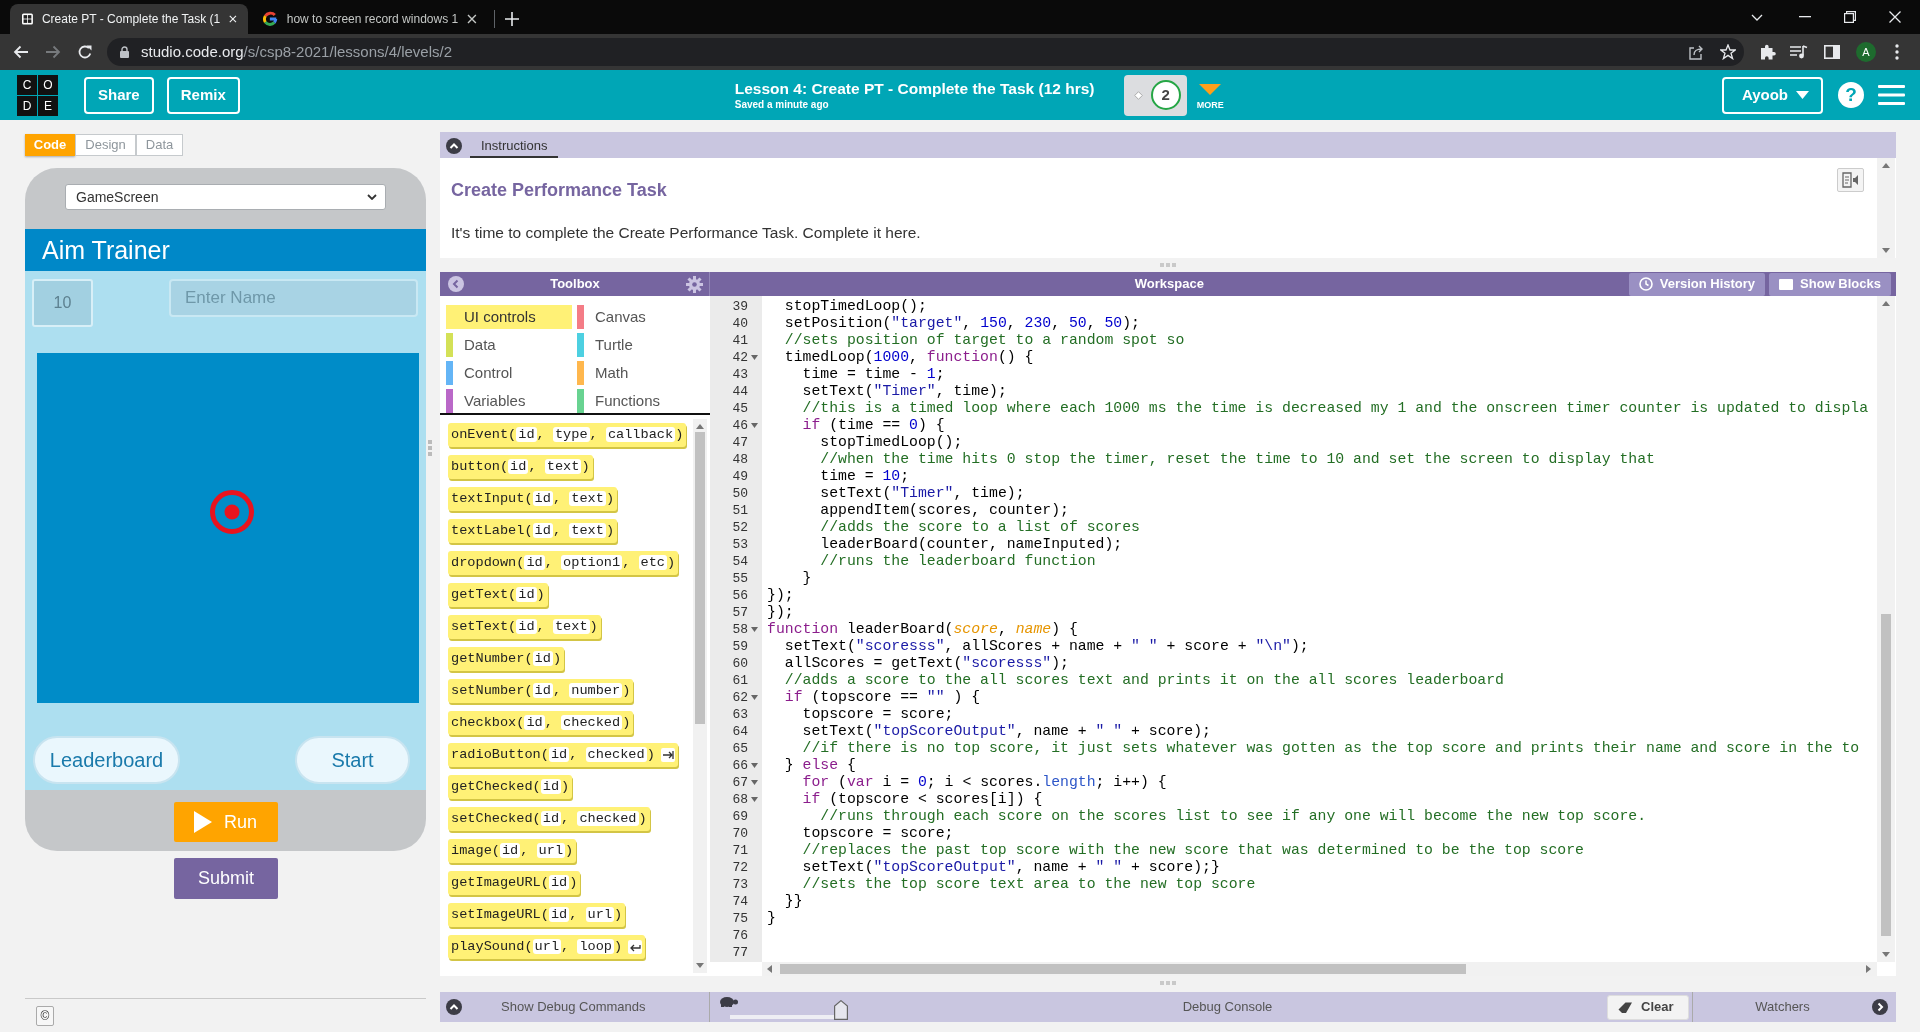 The height and width of the screenshot is (1032, 1920). What do you see at coordinates (925, 52) in the screenshot?
I see `address-field: studio.code.org/s/csp8-2021/lessons/4/levels/2` at bounding box center [925, 52].